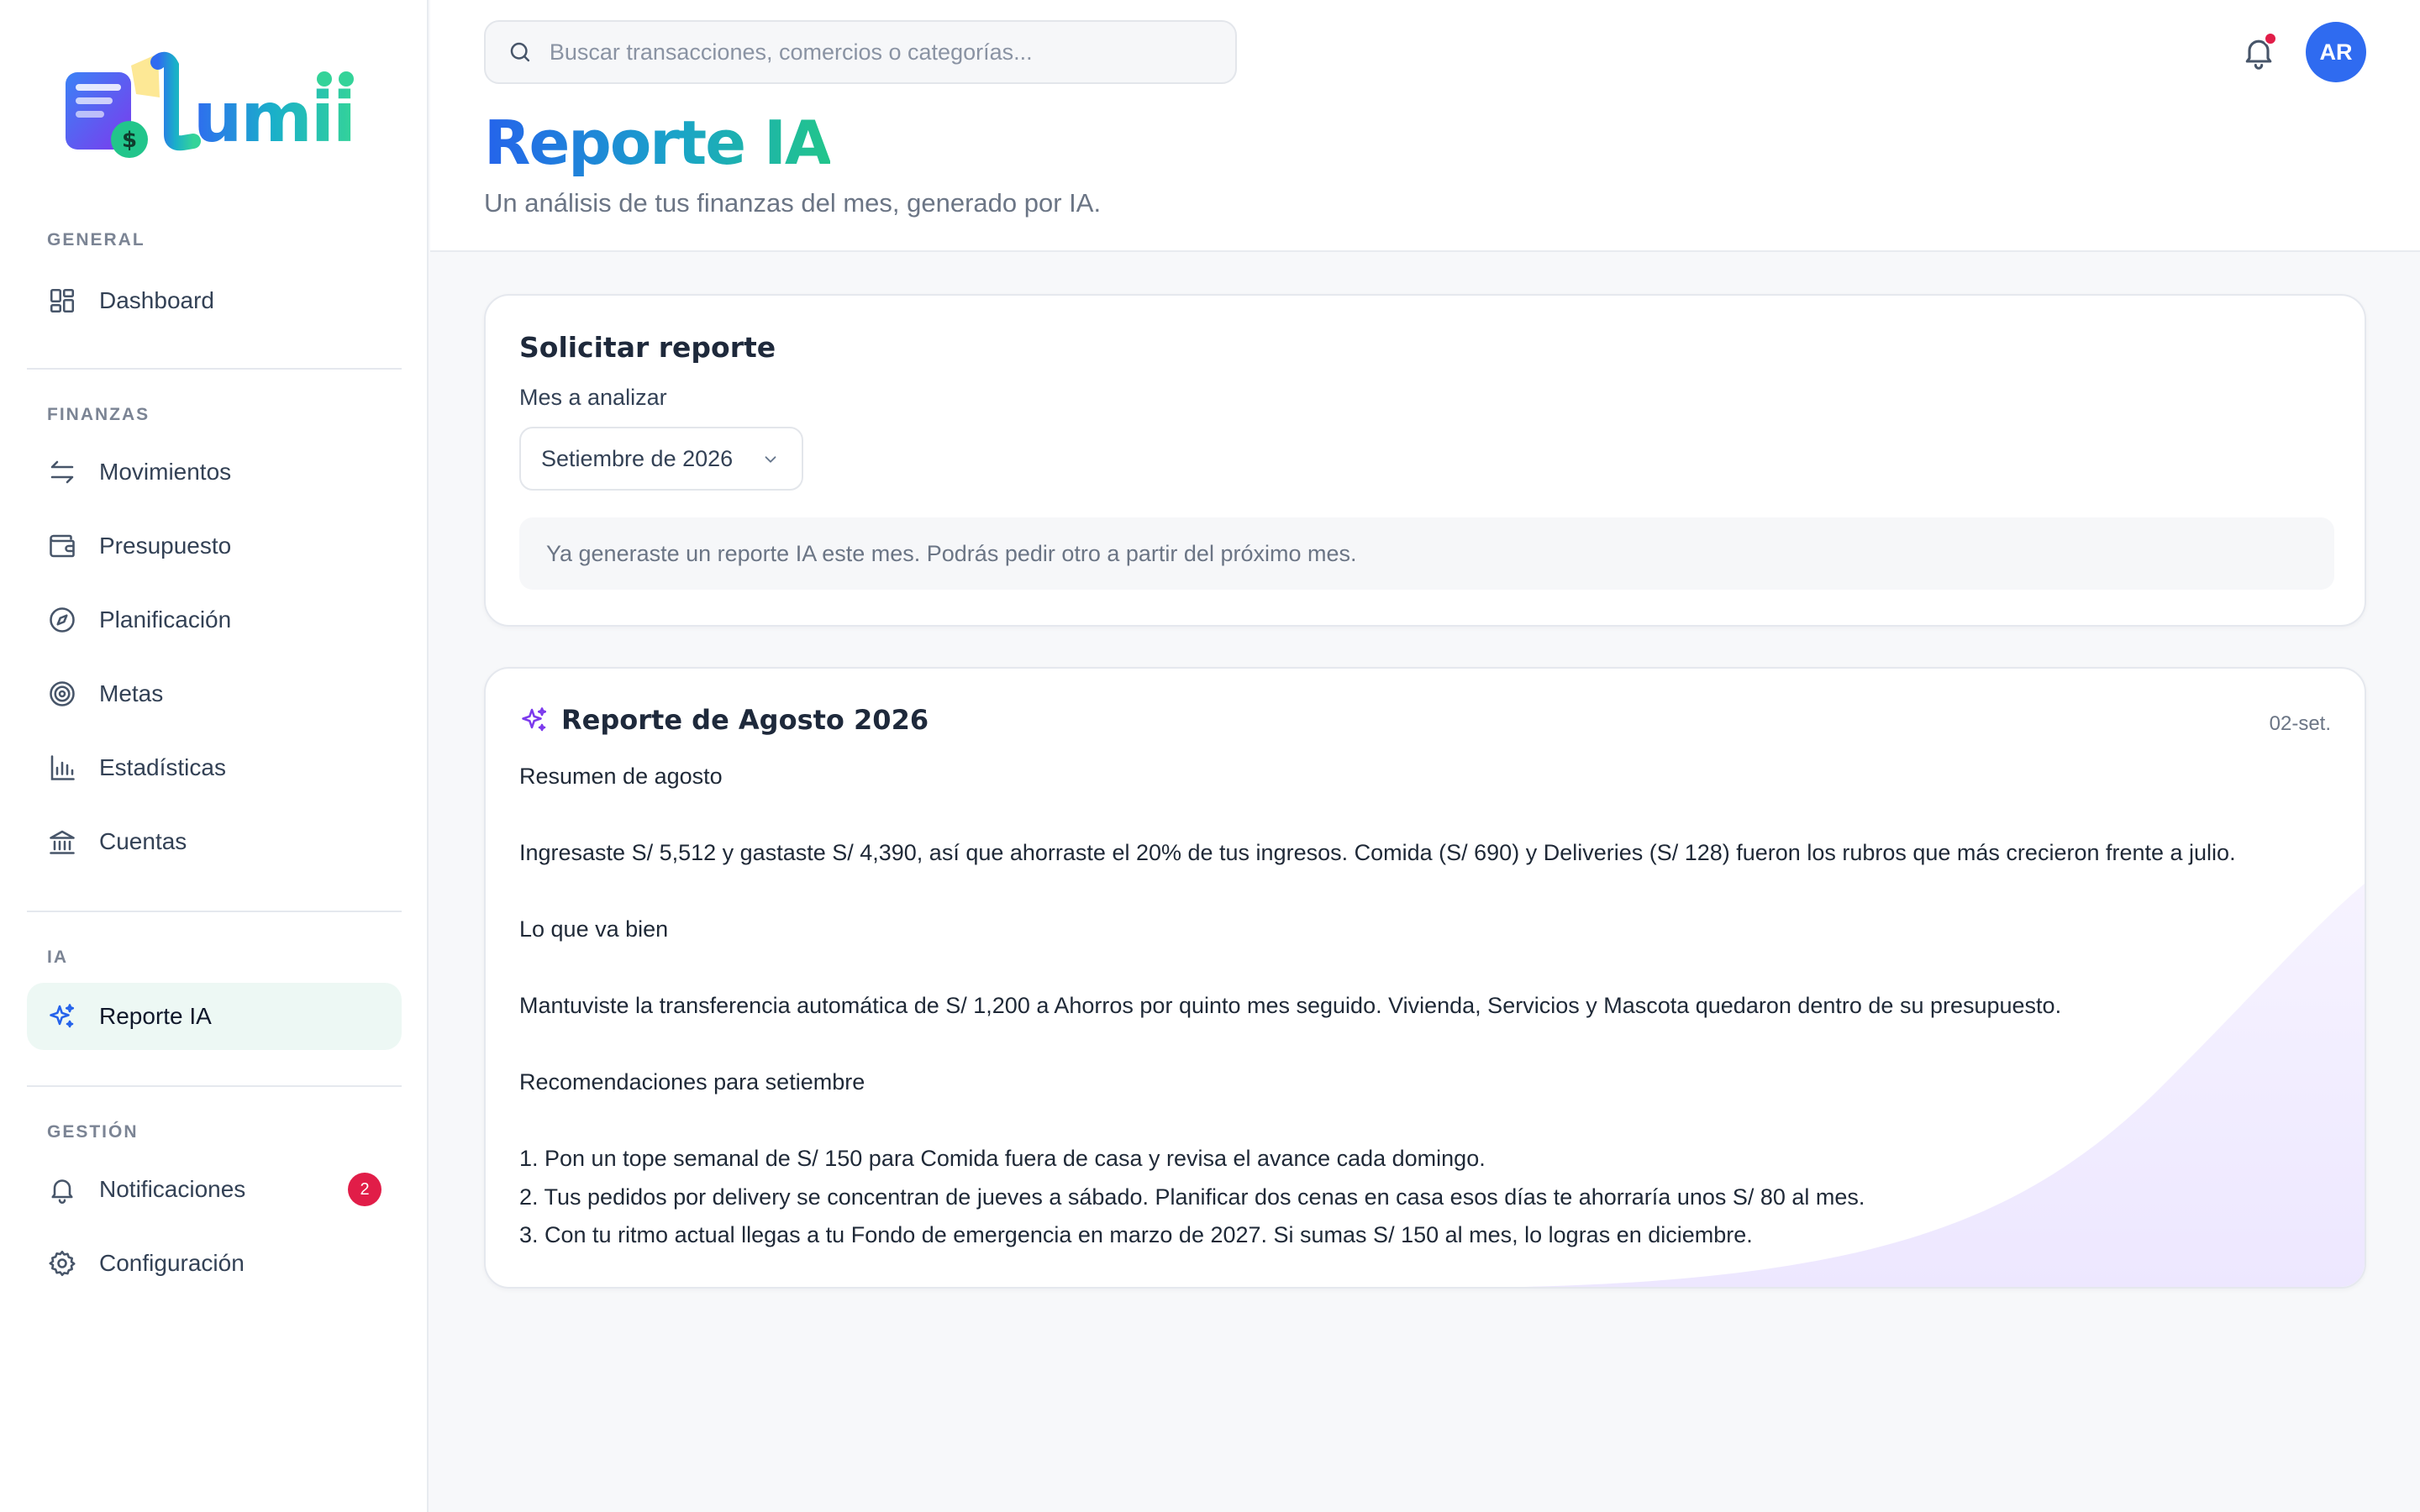 Image resolution: width=2420 pixels, height=1512 pixels. What do you see at coordinates (62, 301) in the screenshot?
I see `grid-icon` at bounding box center [62, 301].